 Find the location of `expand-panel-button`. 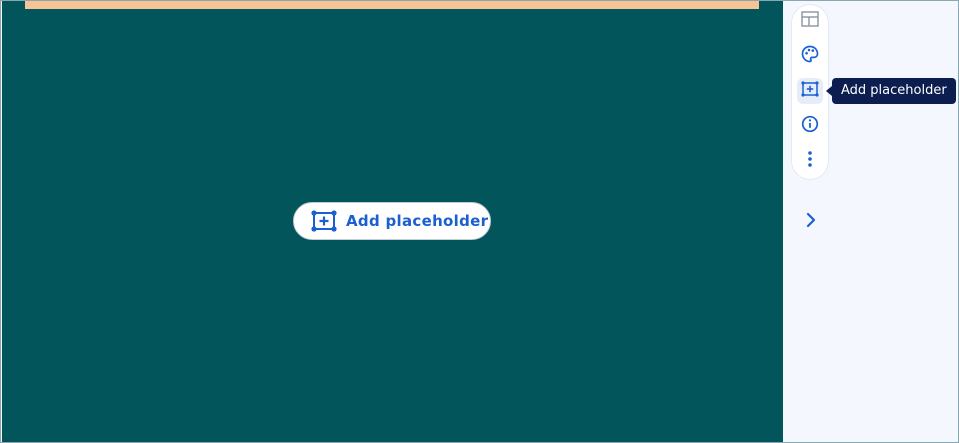

expand-panel-button is located at coordinates (811, 222).